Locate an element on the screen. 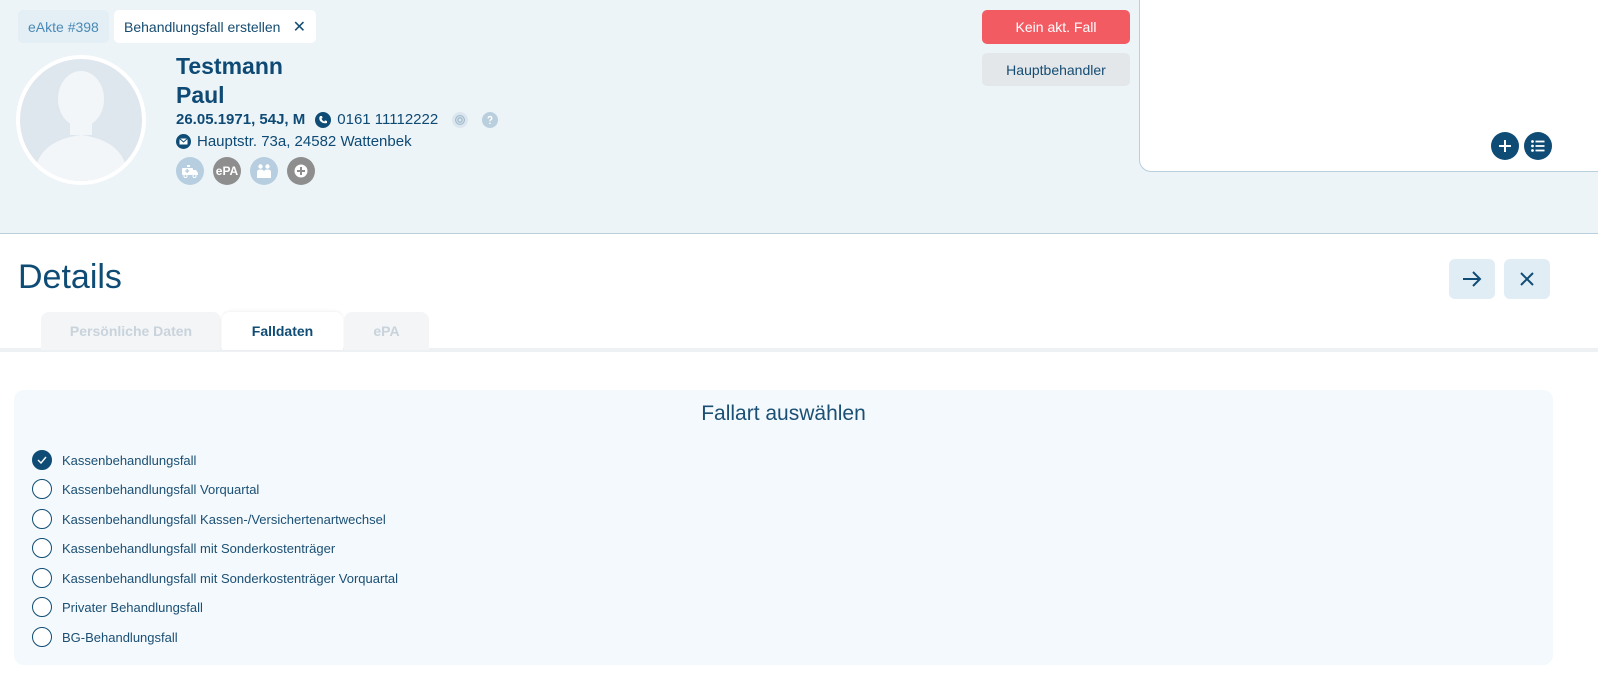 This screenshot has width=1598, height=687. tab-eakte-label: eAkte #398 is located at coordinates (63, 26).